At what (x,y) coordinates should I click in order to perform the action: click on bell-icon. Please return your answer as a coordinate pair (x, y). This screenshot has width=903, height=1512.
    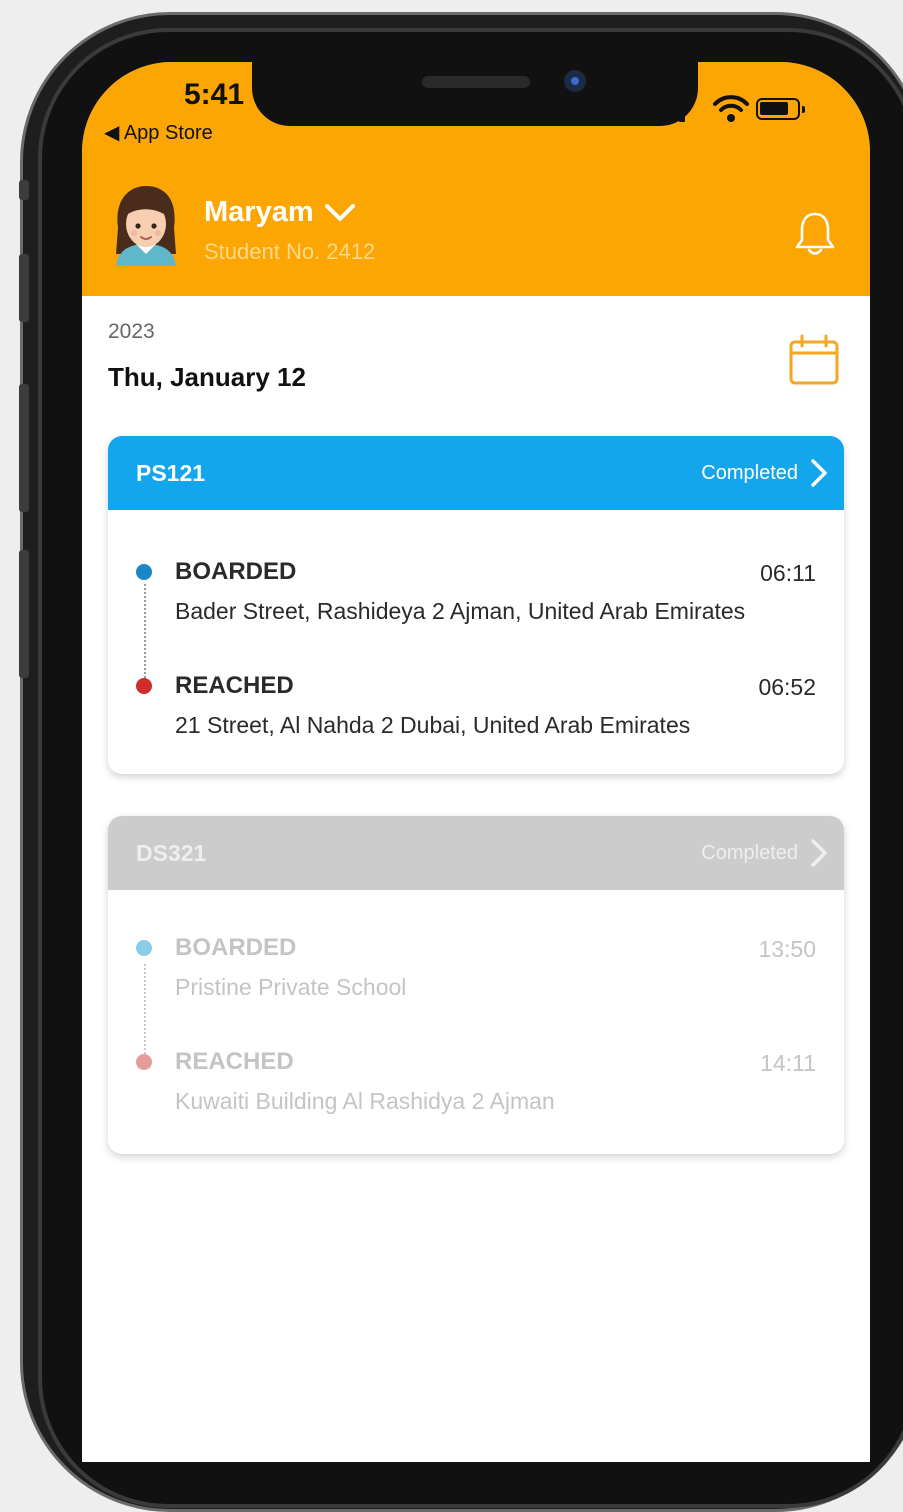
    Looking at the image, I should click on (815, 234).